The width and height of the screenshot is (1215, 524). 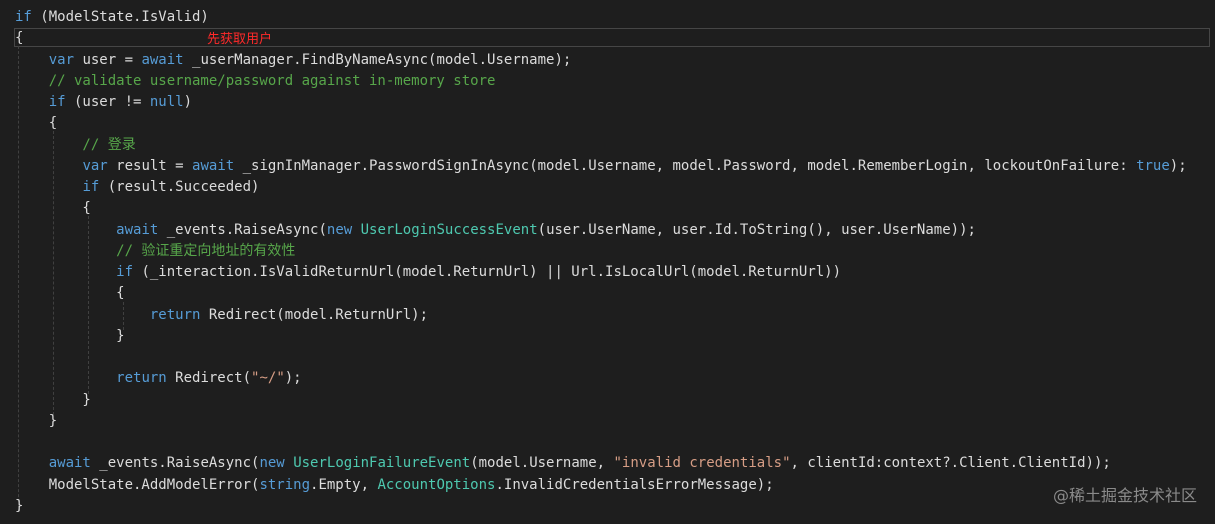 What do you see at coordinates (268, 378) in the screenshot?
I see `code-token: "~/"` at bounding box center [268, 378].